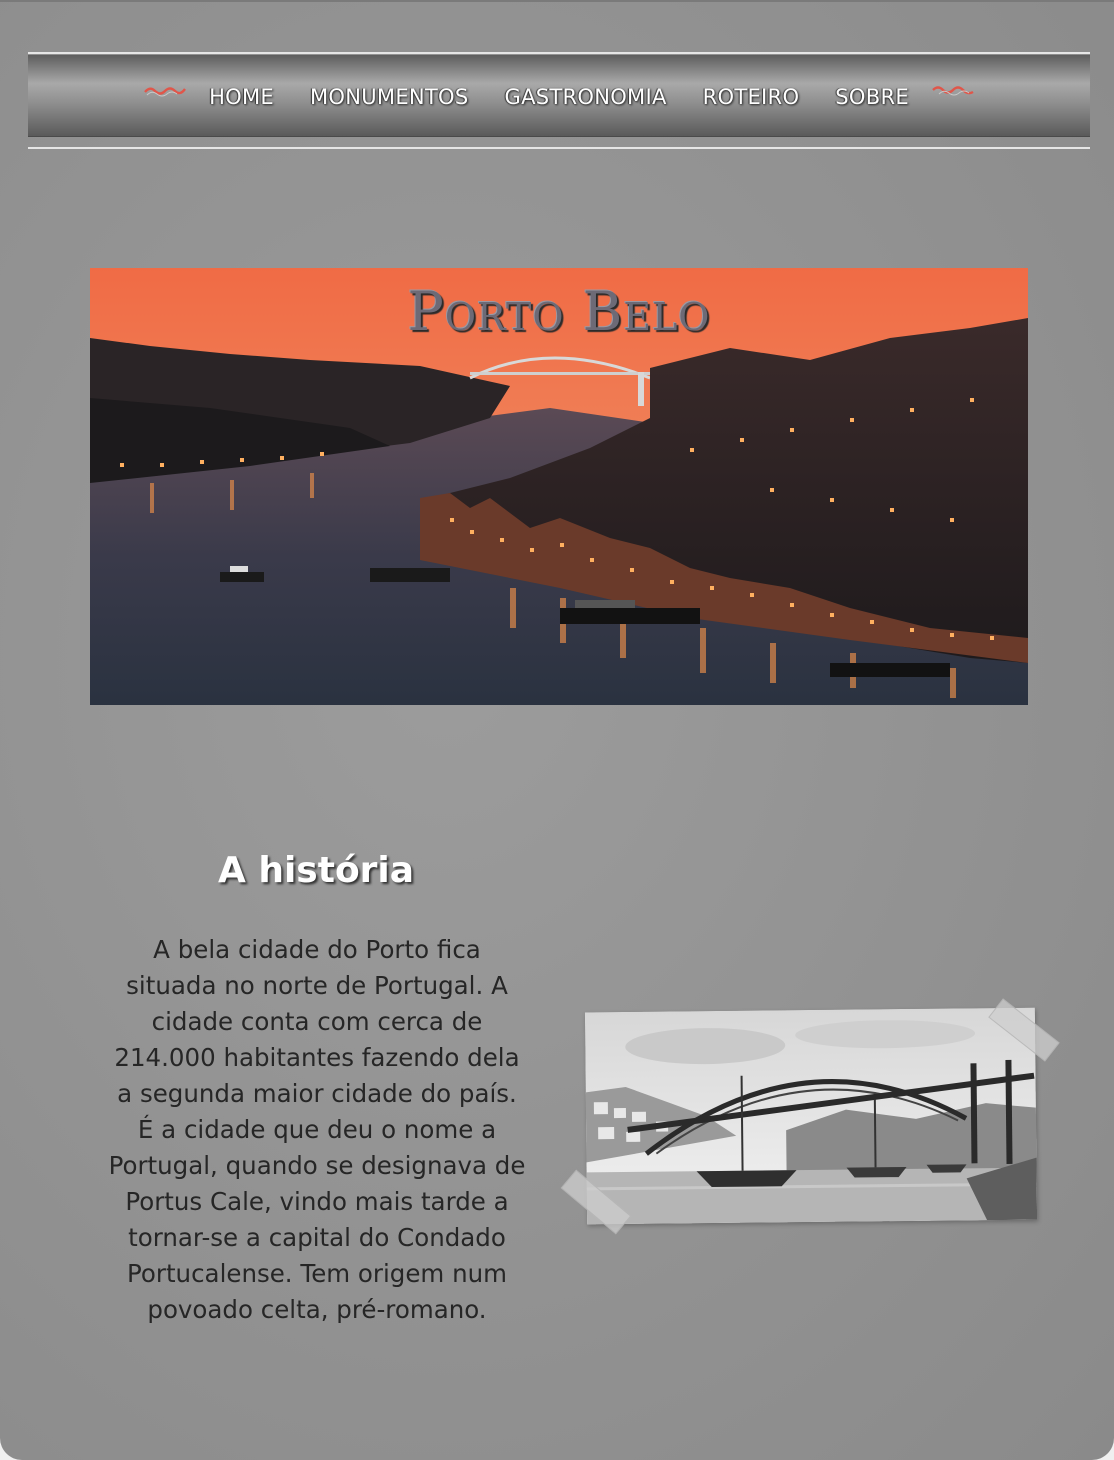 The height and width of the screenshot is (1460, 1114). What do you see at coordinates (559, 148) in the screenshot?
I see `nav-bottom-line` at bounding box center [559, 148].